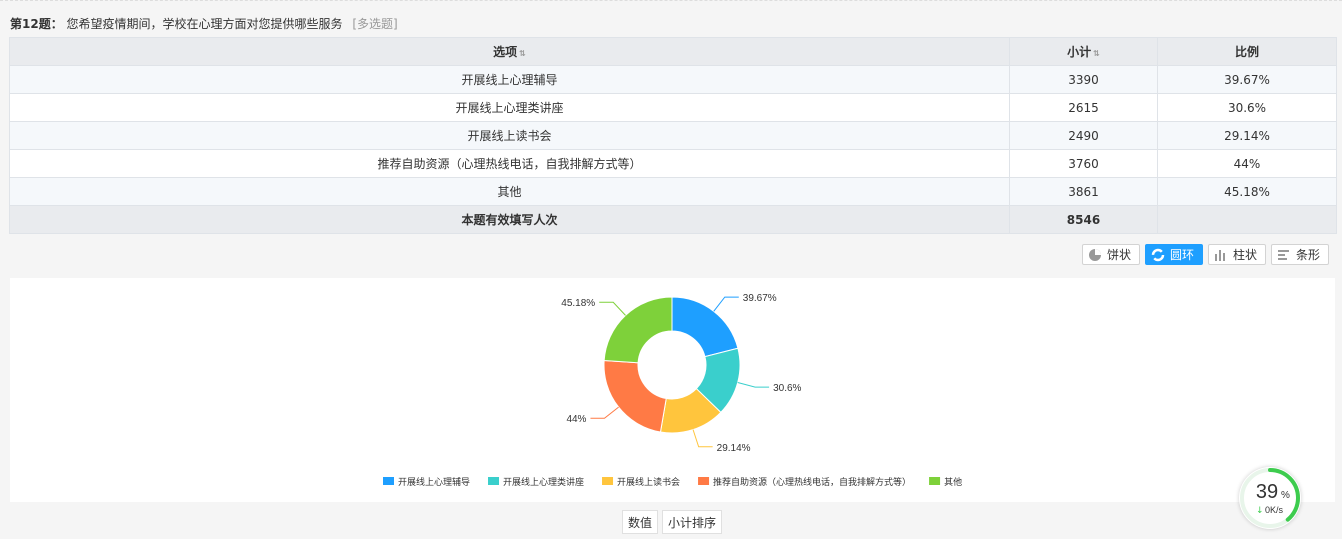 This screenshot has width=1342, height=539. What do you see at coordinates (1083, 135) in the screenshot?
I see `cell-count: 2490` at bounding box center [1083, 135].